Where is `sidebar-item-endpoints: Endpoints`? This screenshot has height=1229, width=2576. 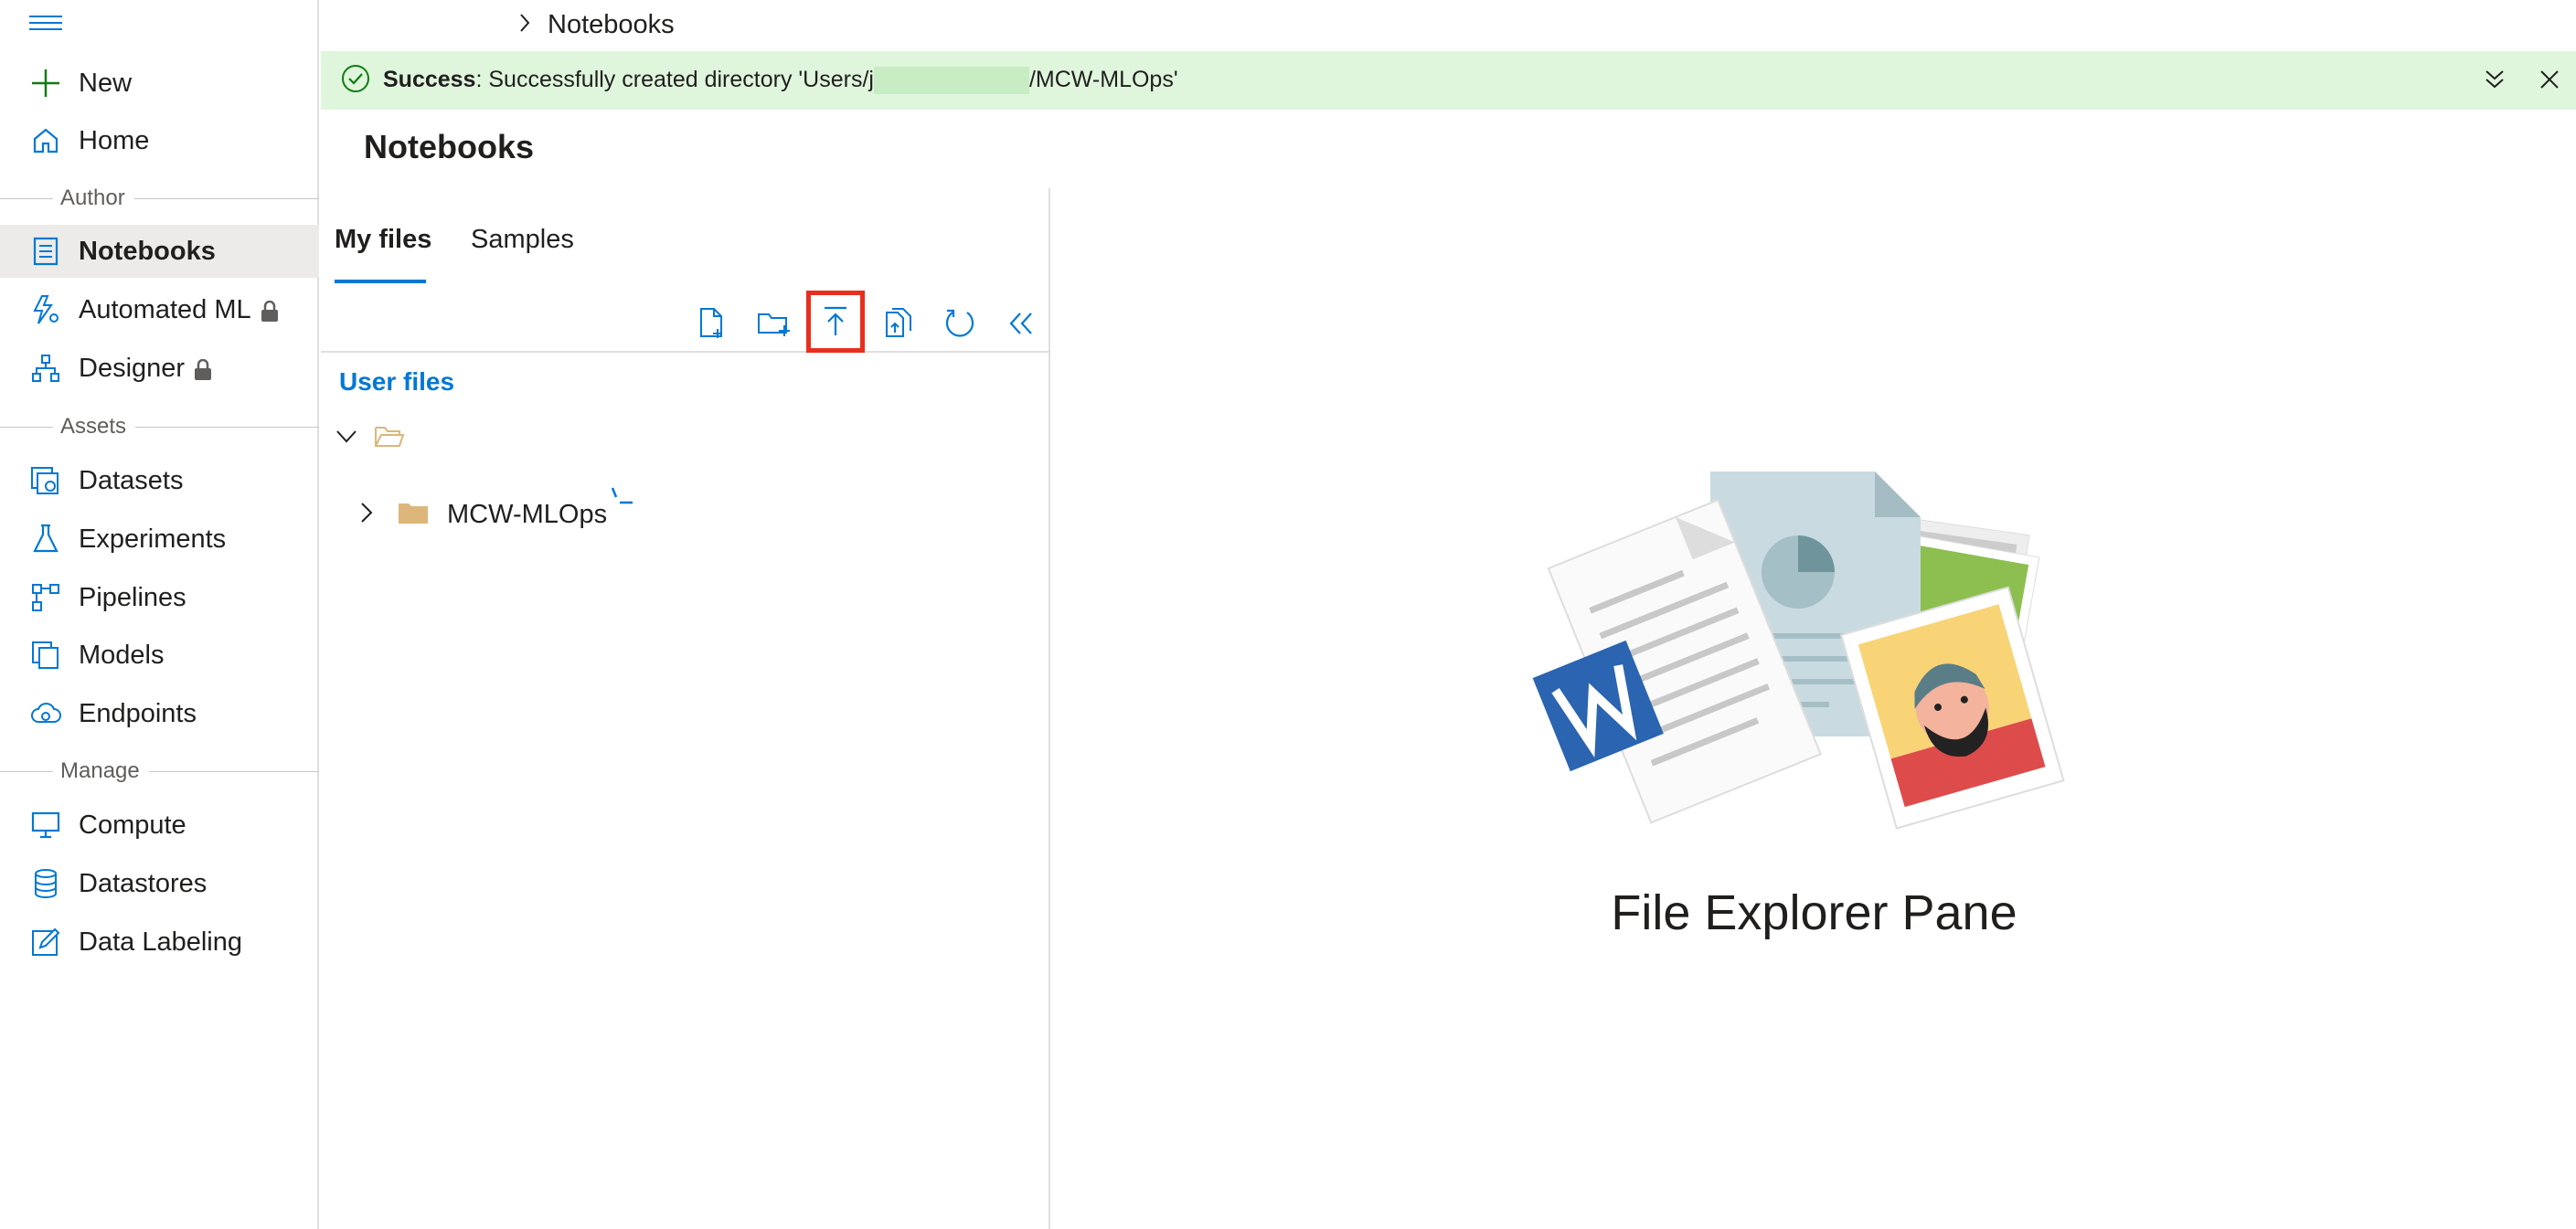
sidebar-item-endpoints: Endpoints is located at coordinates (159, 713).